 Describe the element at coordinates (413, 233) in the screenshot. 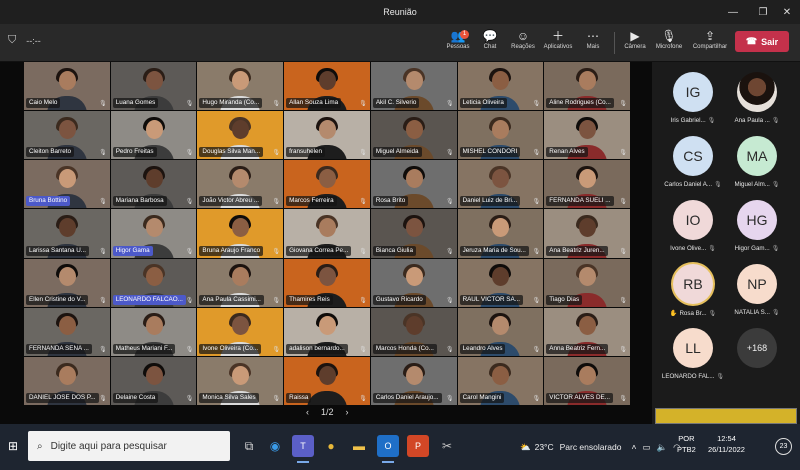

I see `video-tile: Bianca Giulia 🎙` at that location.